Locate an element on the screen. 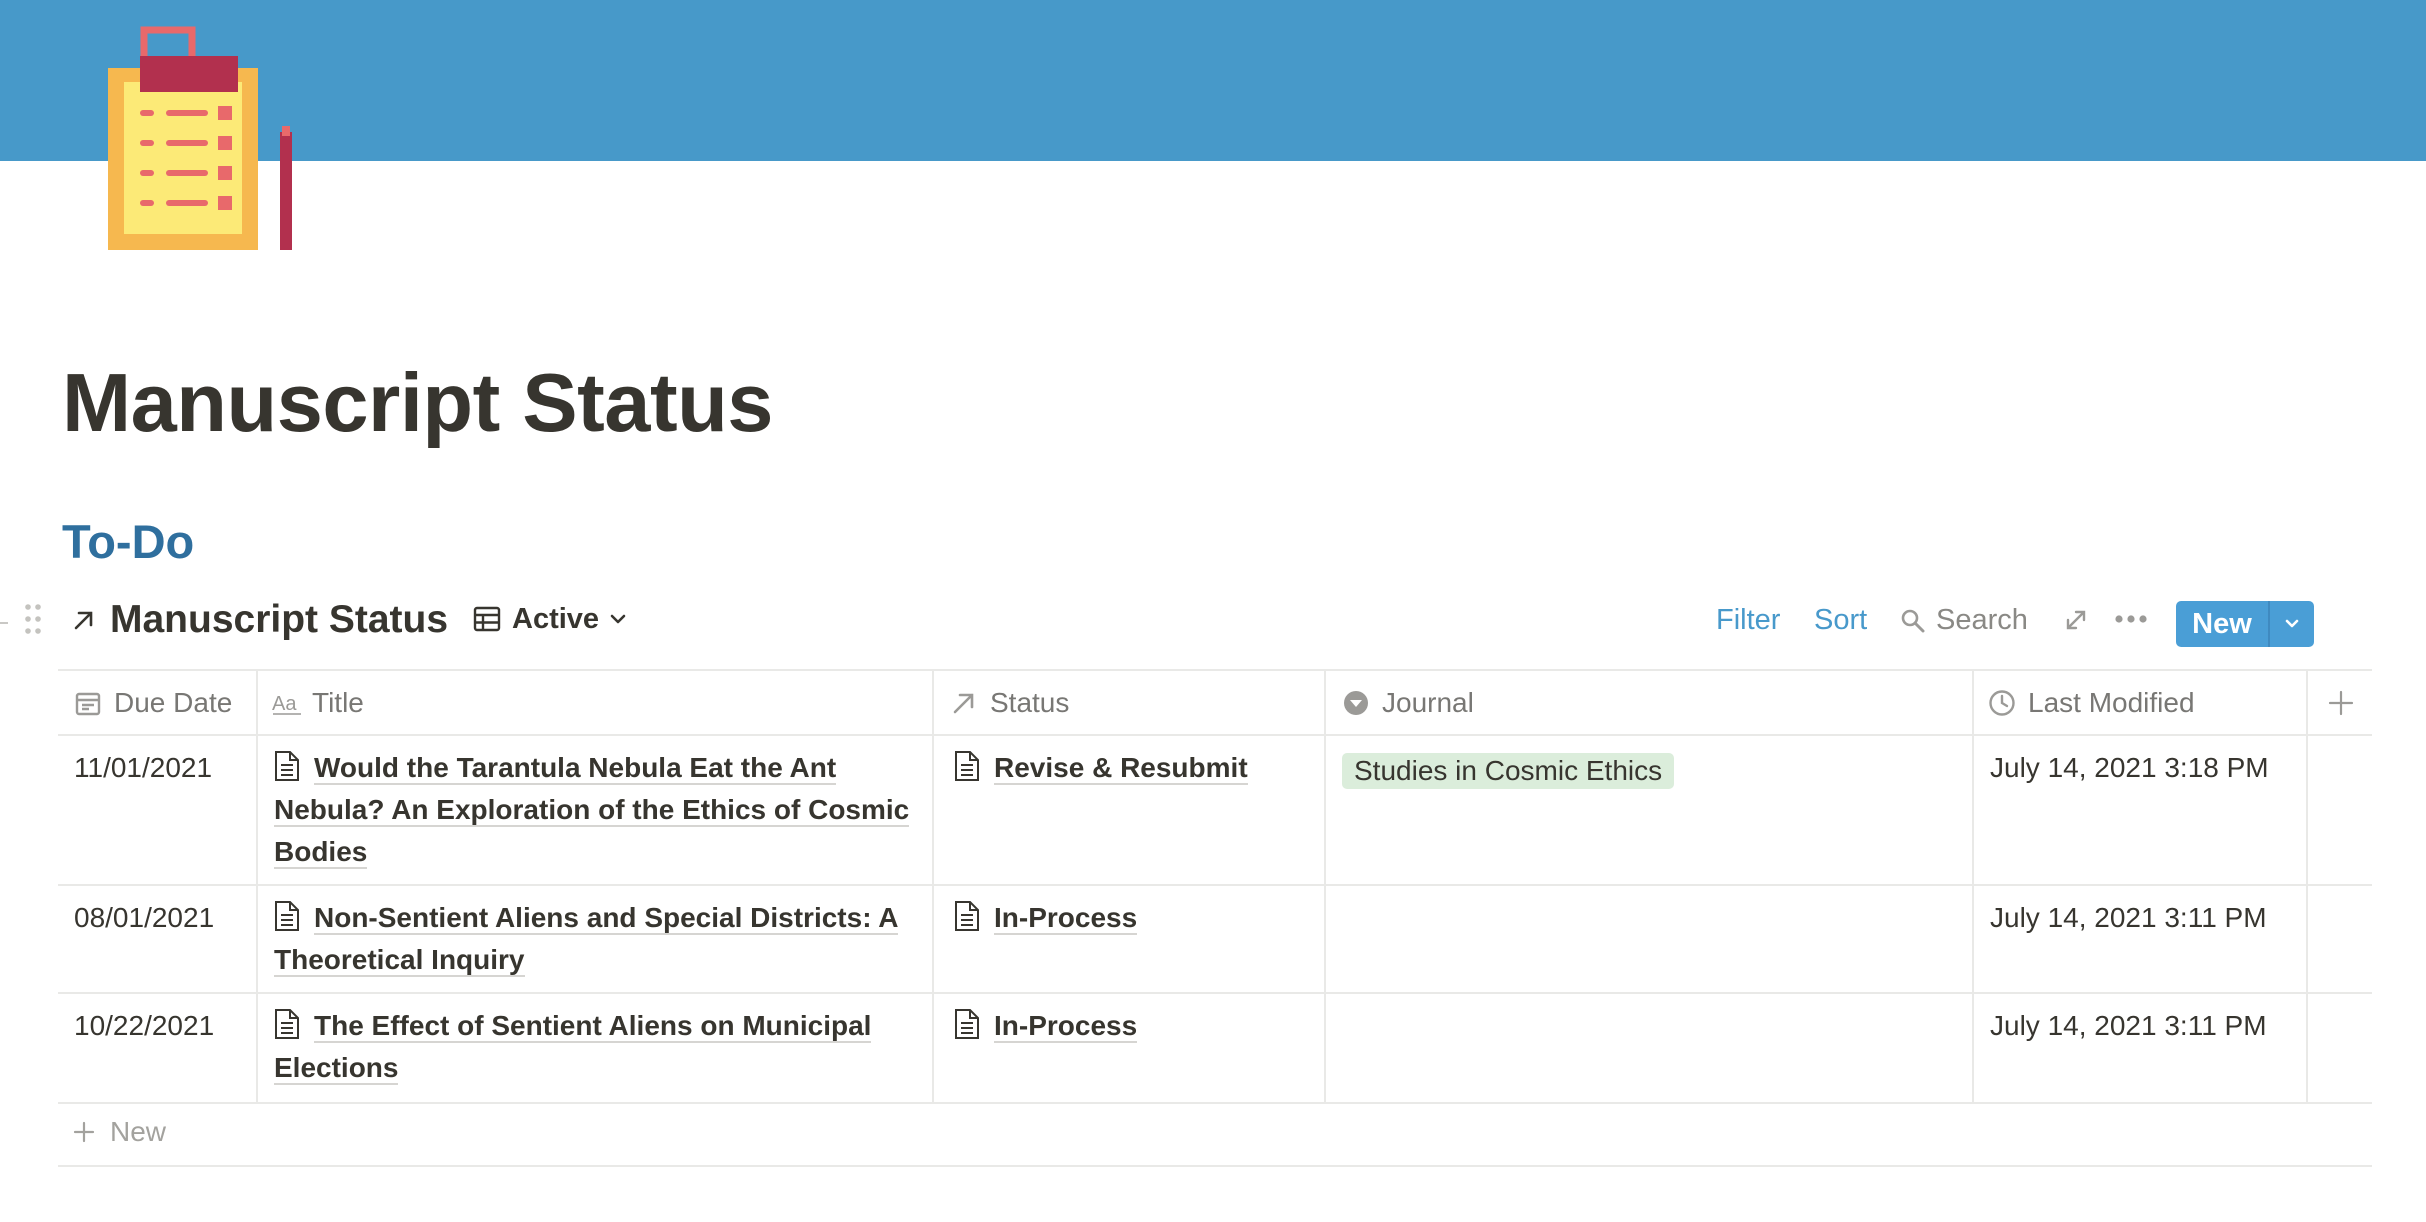 The width and height of the screenshot is (2426, 1222). add-row-button: New is located at coordinates (119, 1132).